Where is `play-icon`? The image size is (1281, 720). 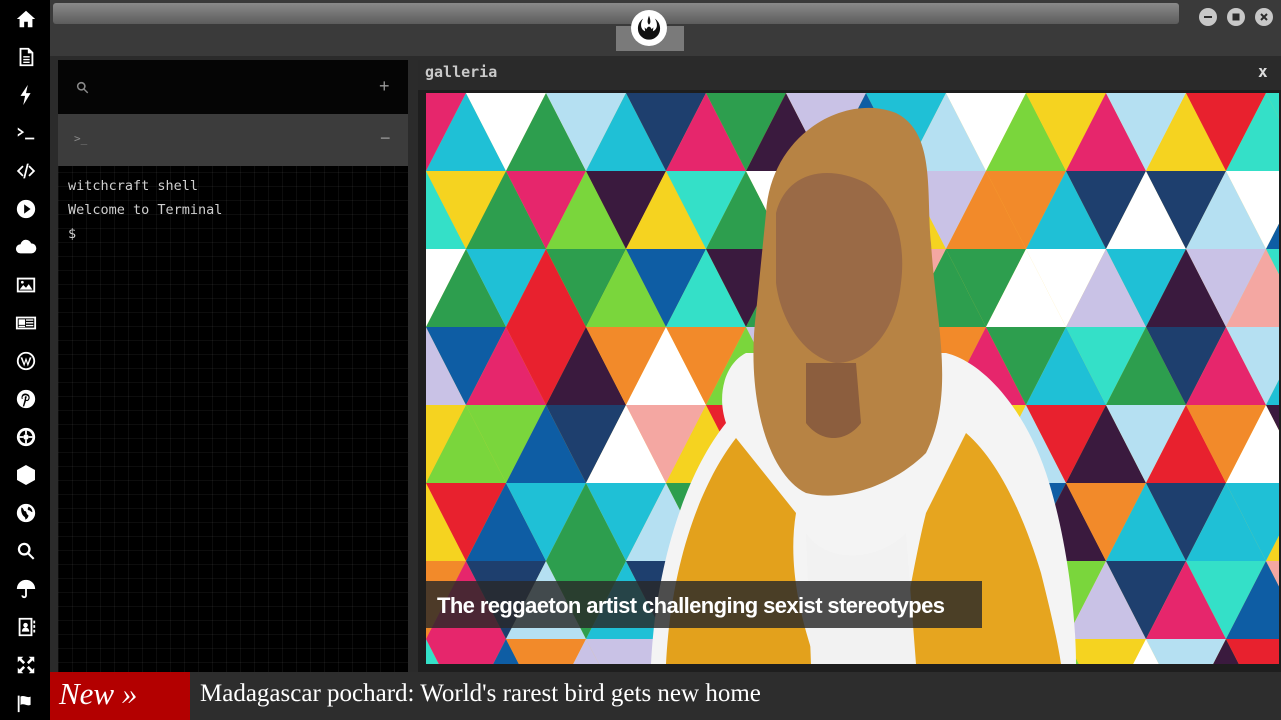
play-icon is located at coordinates (26, 209).